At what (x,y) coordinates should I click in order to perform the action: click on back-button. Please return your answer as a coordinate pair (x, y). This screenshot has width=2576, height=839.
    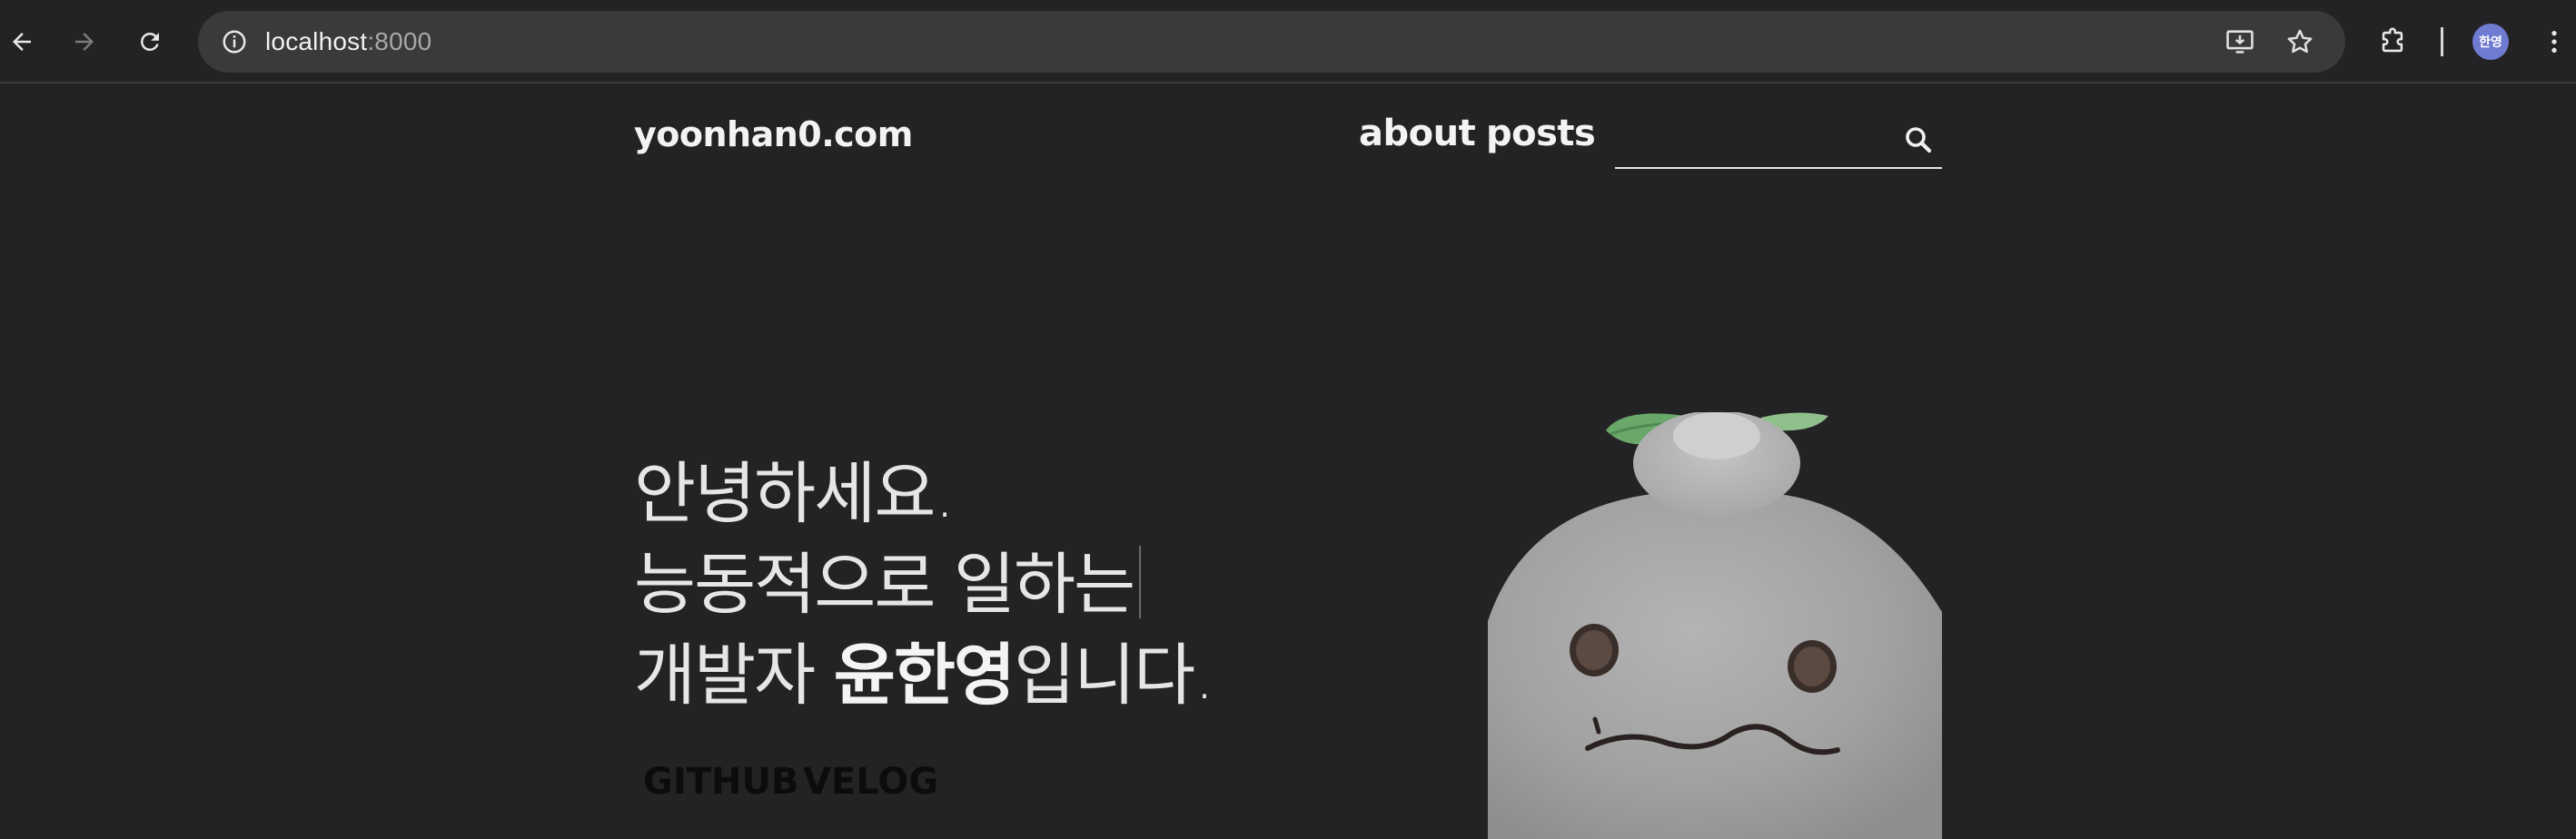
    Looking at the image, I should click on (22, 42).